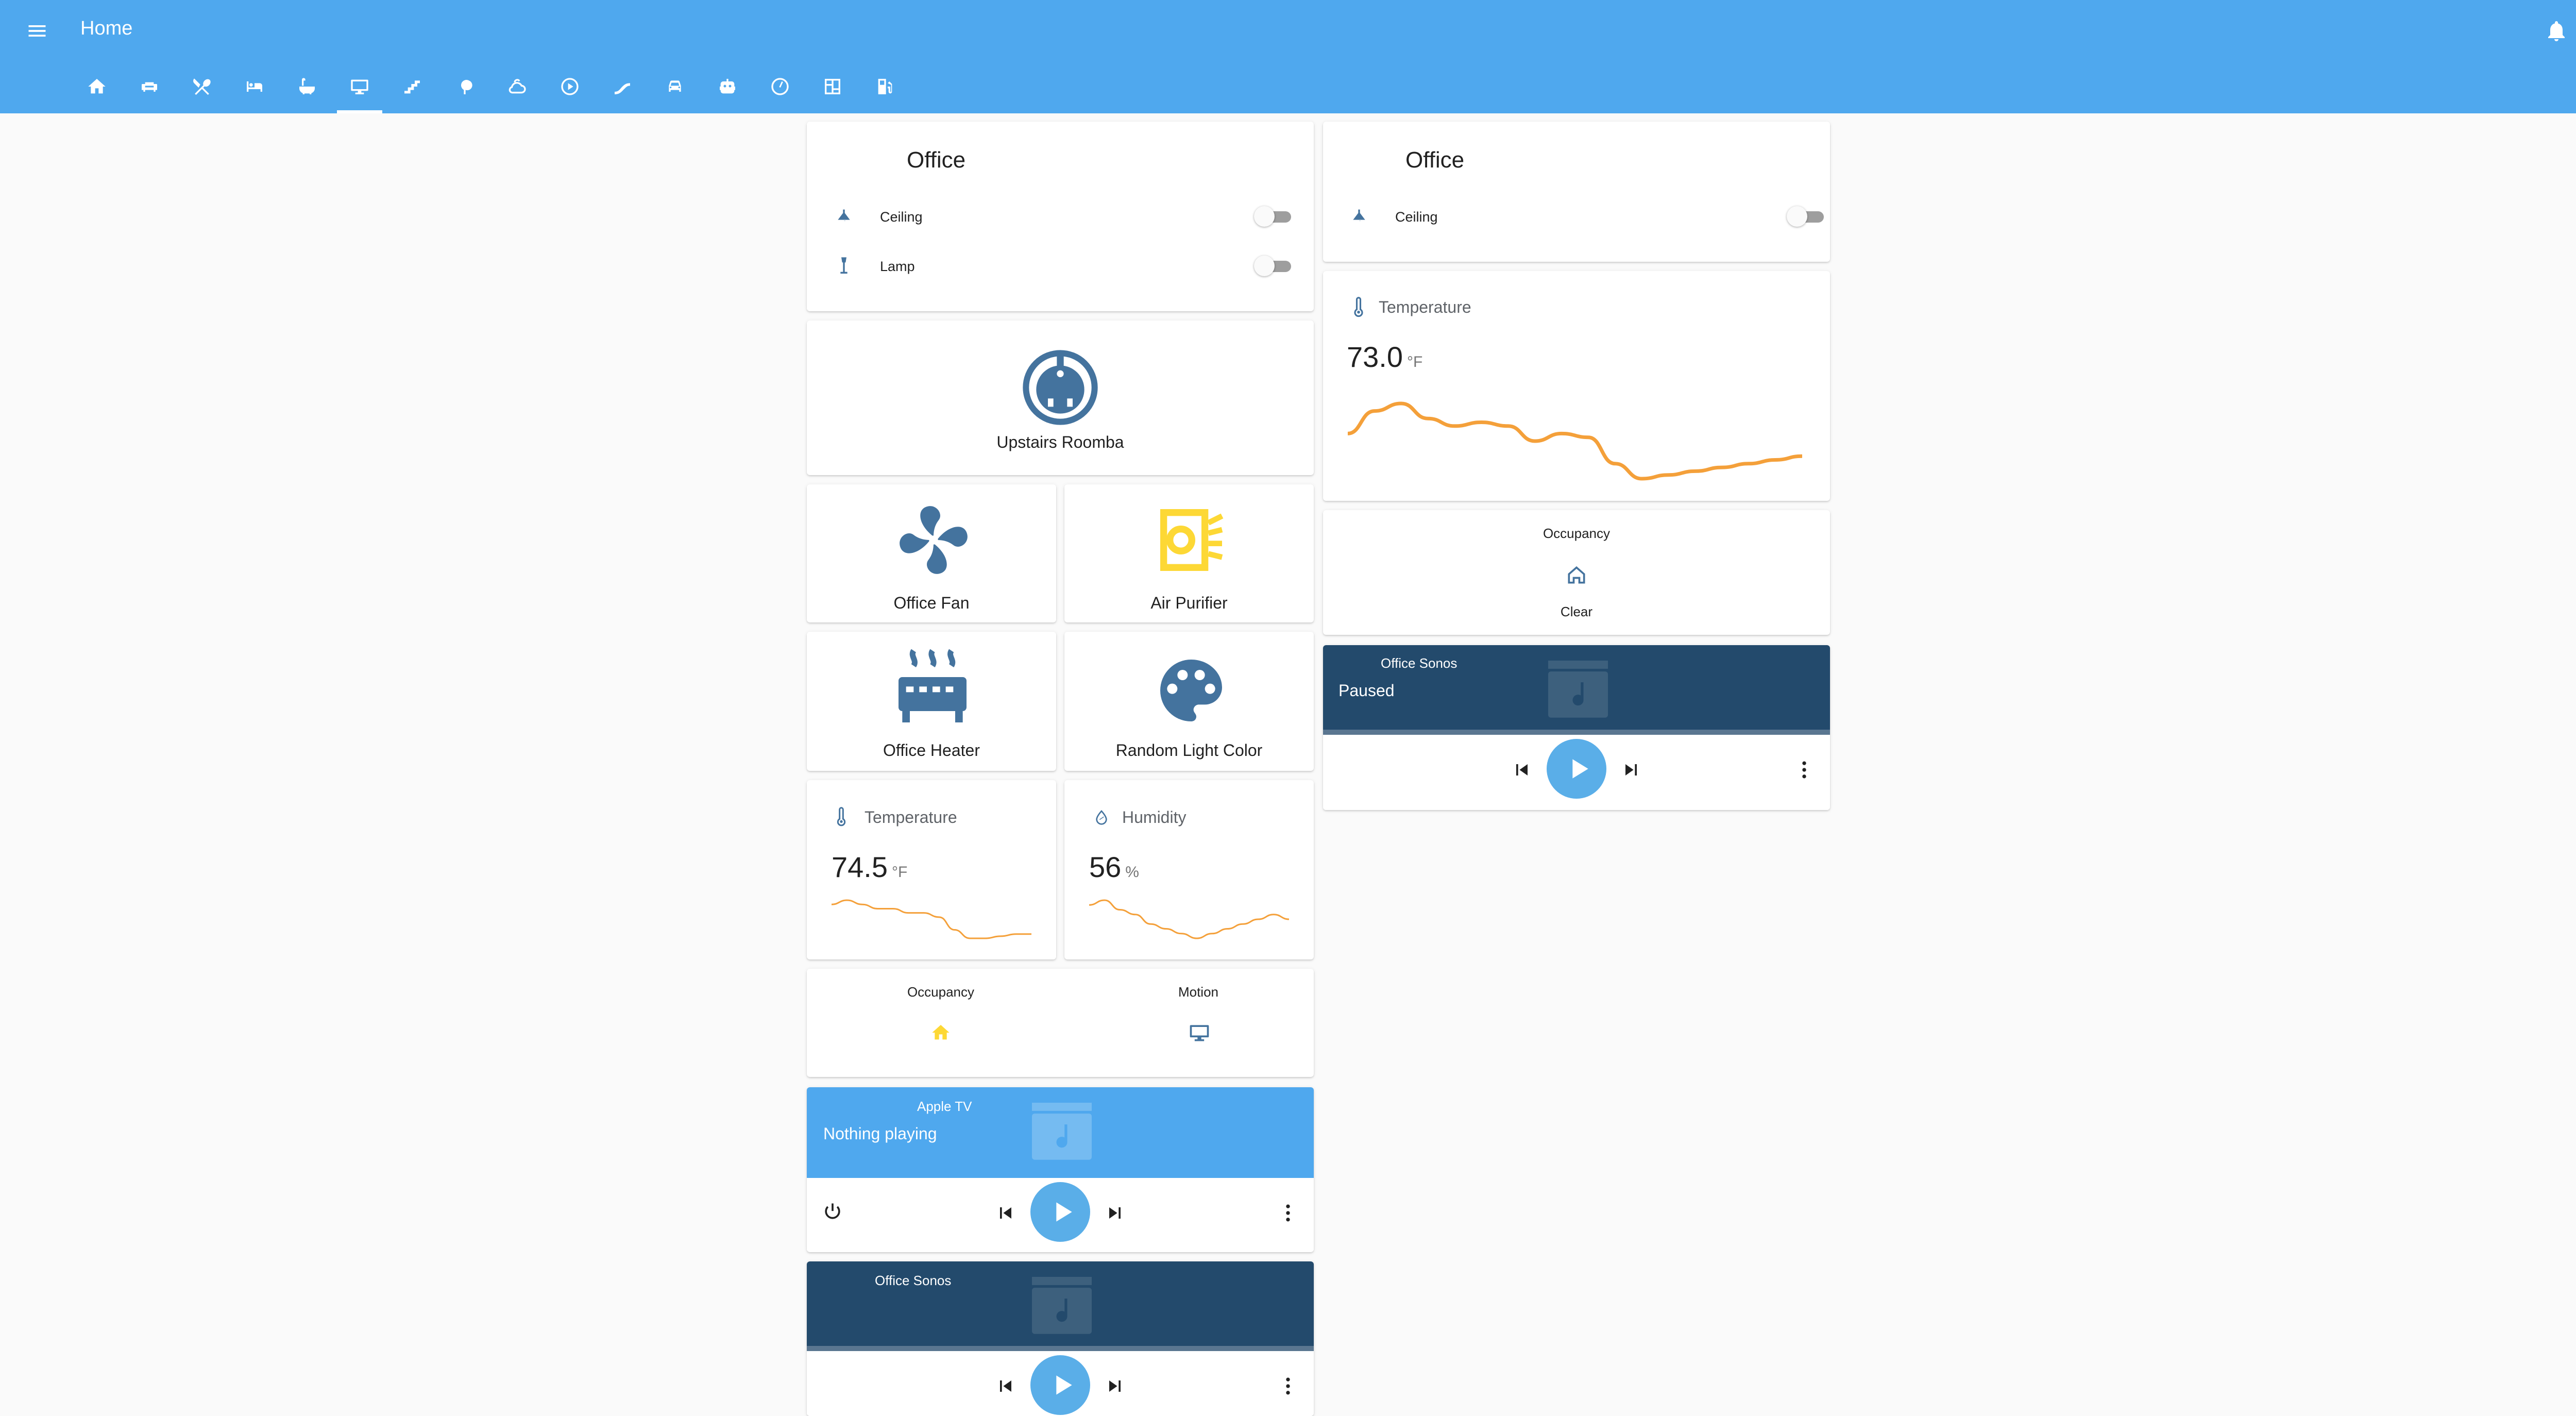  What do you see at coordinates (1189, 603) in the screenshot?
I see `purifier-name: Air Purifier` at bounding box center [1189, 603].